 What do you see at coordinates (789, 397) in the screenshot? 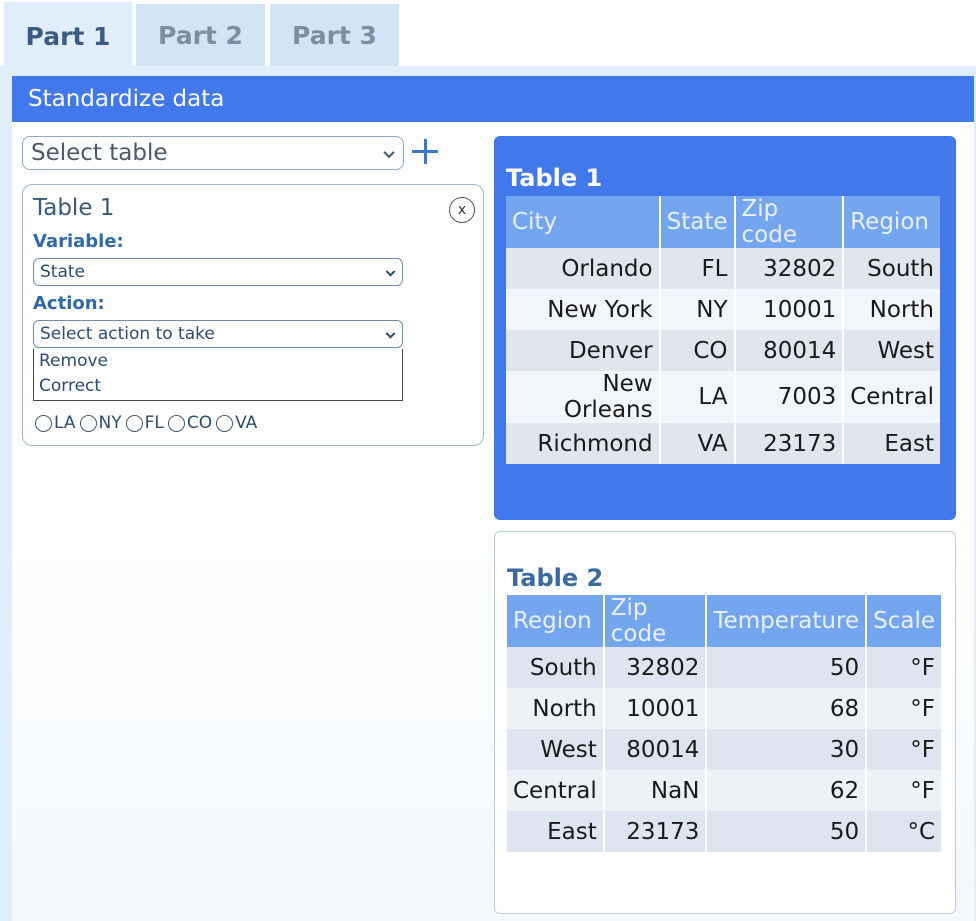
I see `table-cell: 7003` at bounding box center [789, 397].